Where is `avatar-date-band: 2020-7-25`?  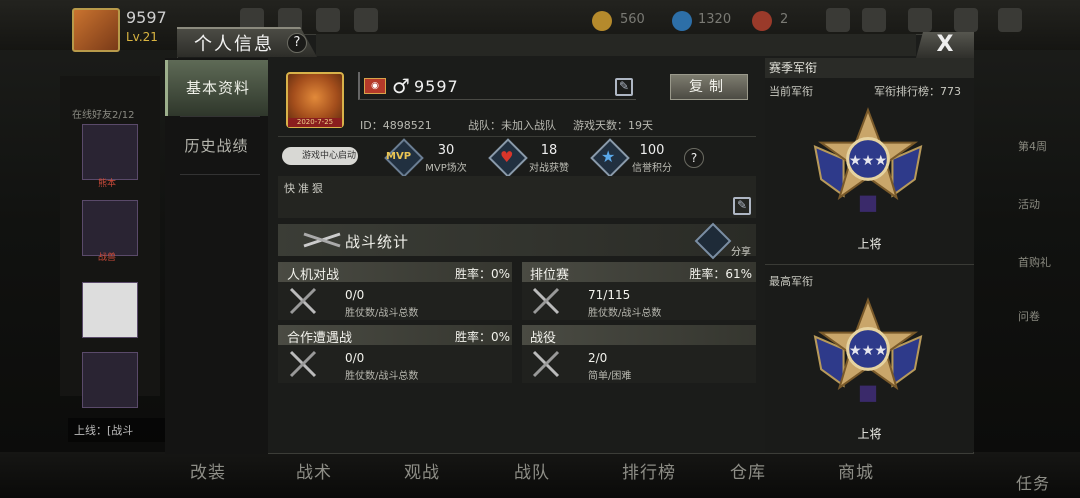 avatar-date-band: 2020-7-25 is located at coordinates (315, 122).